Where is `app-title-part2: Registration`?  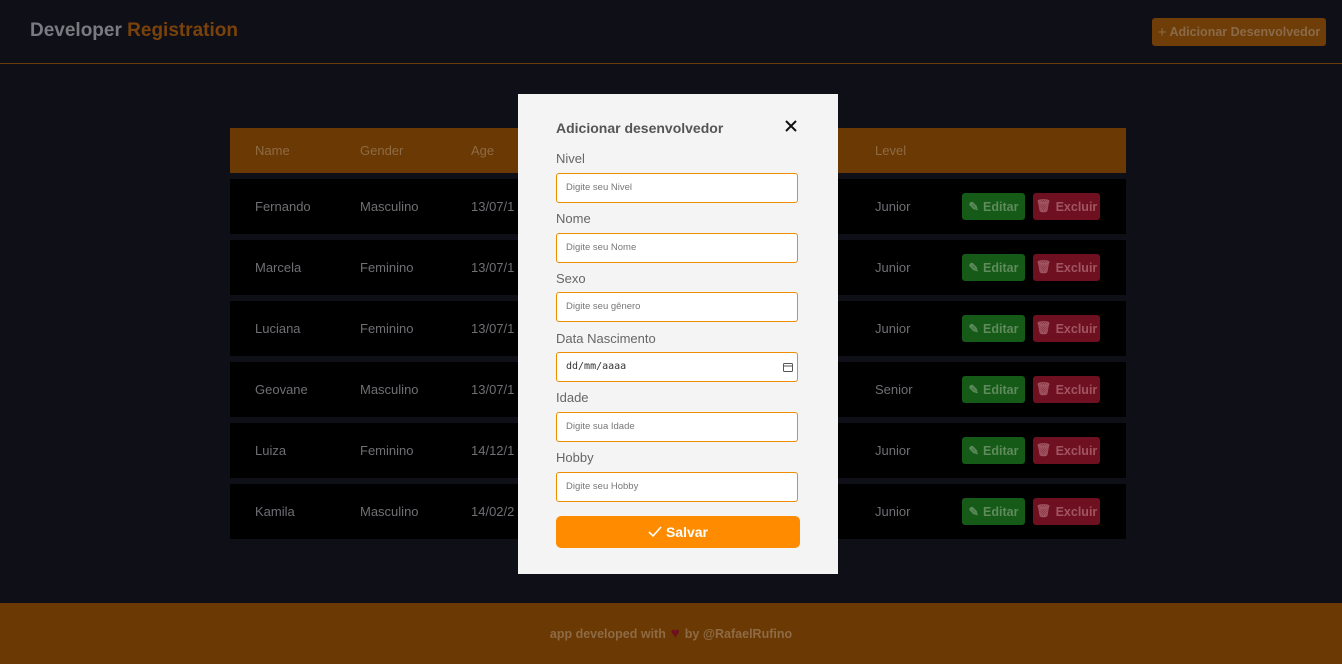
app-title-part2: Registration is located at coordinates (183, 30).